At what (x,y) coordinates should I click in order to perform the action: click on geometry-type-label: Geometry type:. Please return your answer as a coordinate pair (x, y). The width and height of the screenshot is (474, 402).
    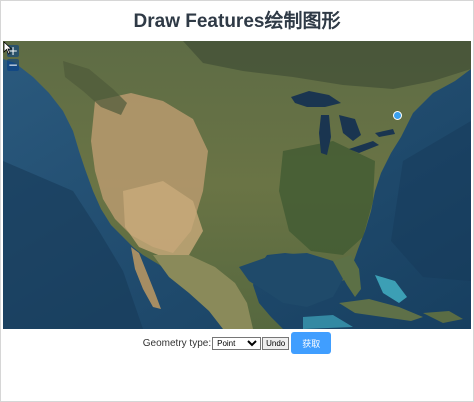
    Looking at the image, I should click on (177, 343).